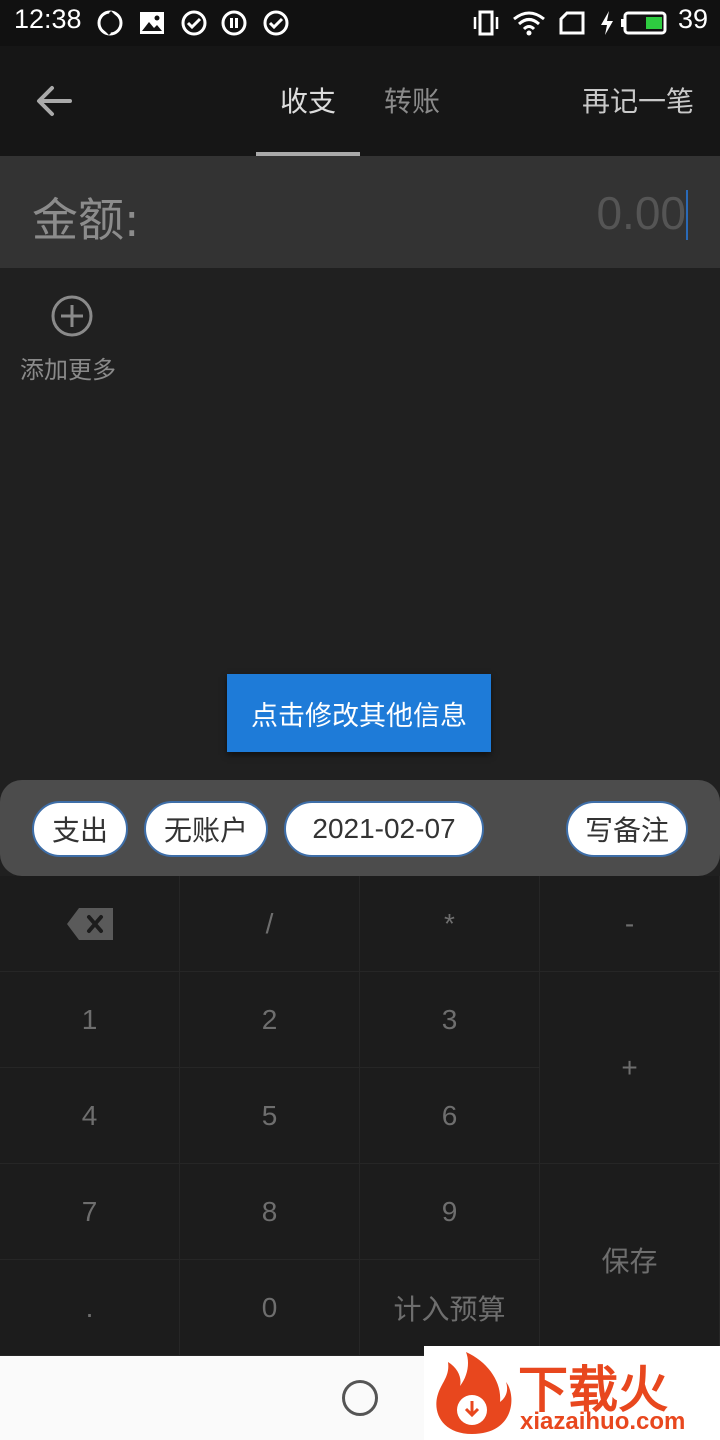  I want to click on account-chip: 无账户, so click(206, 829).